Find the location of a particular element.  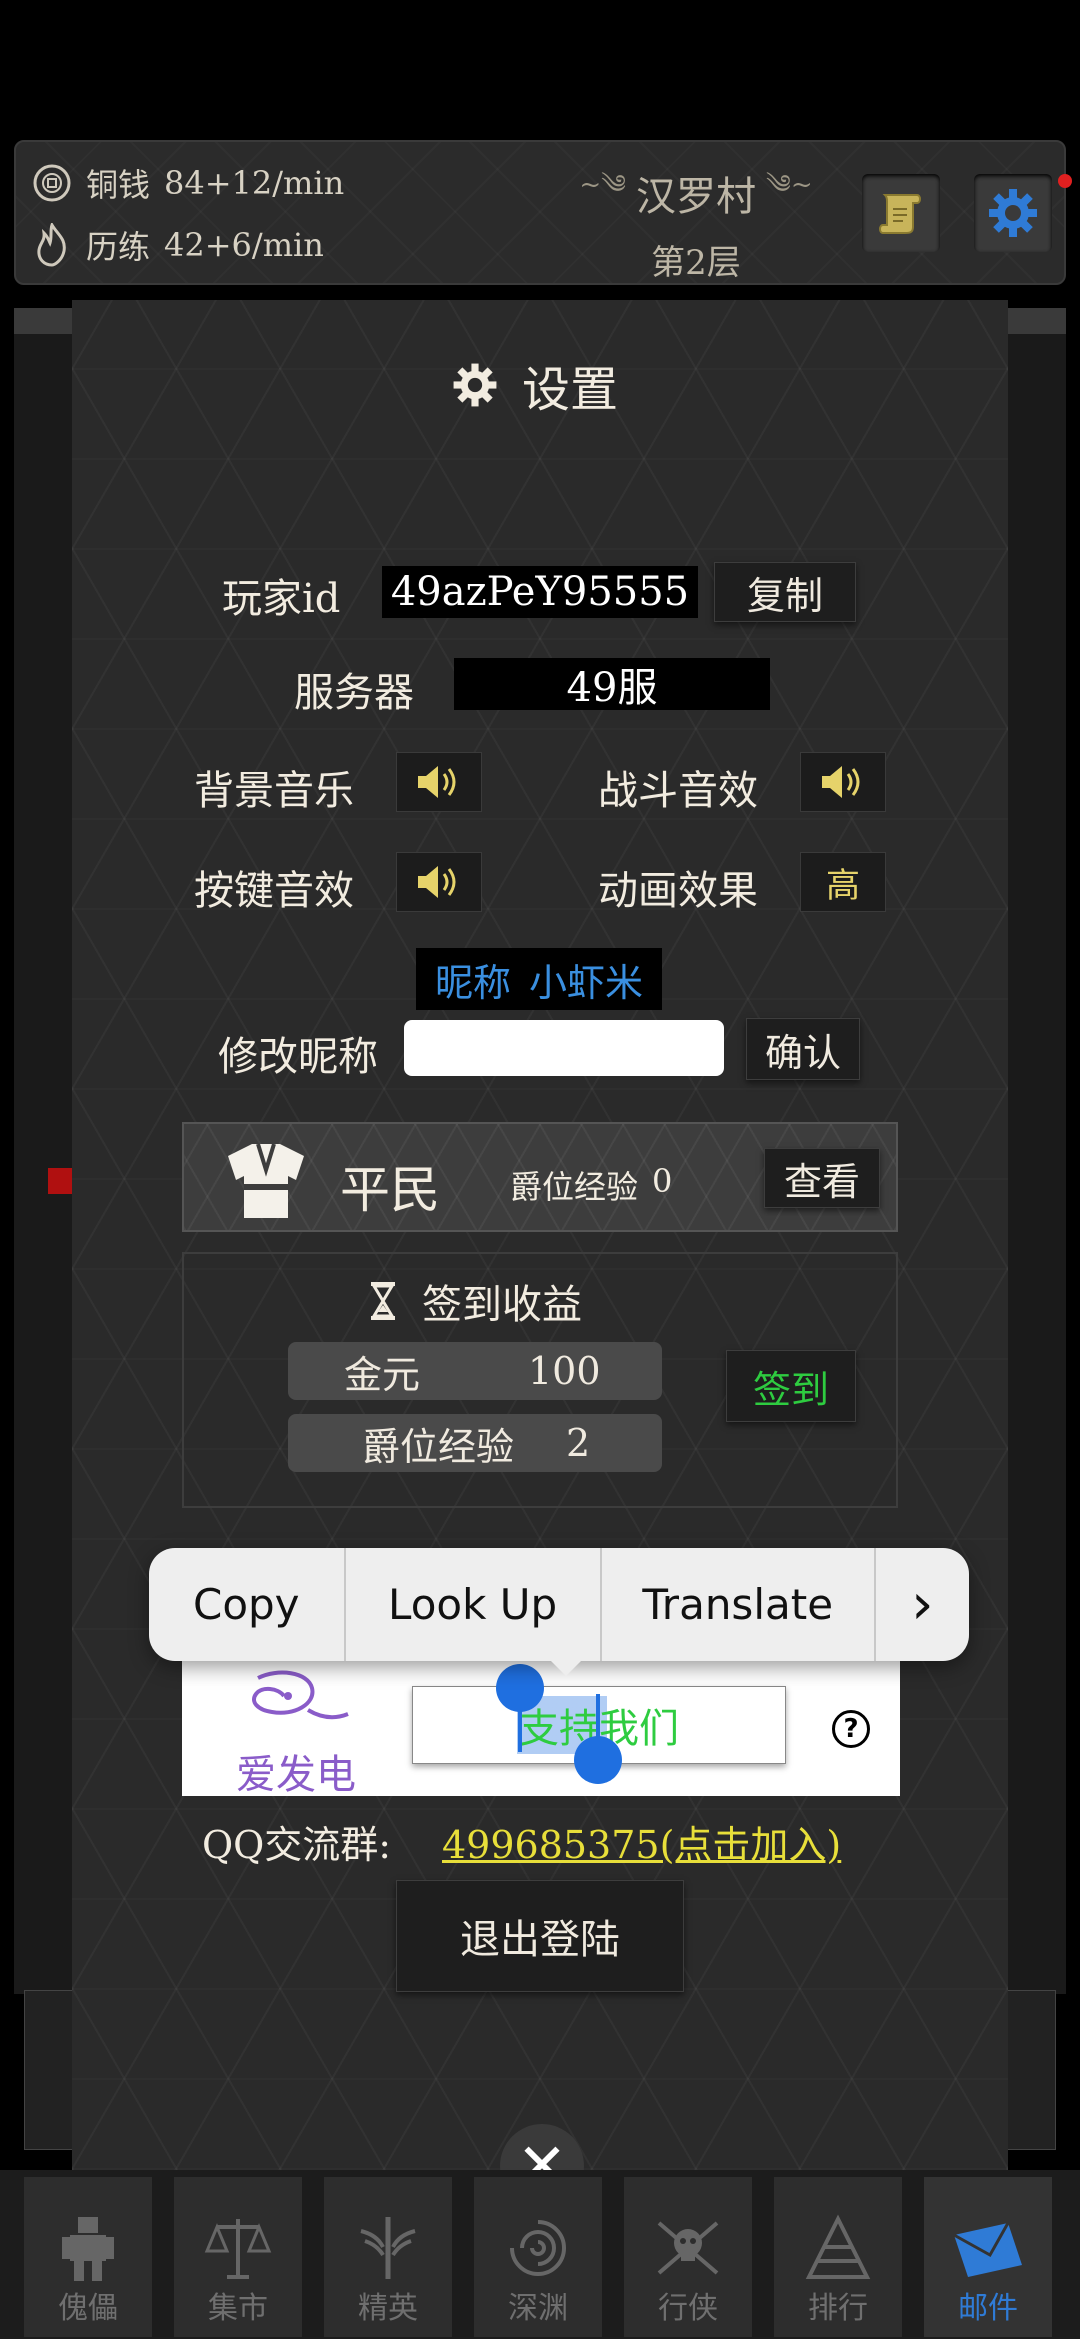

checkin-box: 签到收益 金元 100 爵位经验 2 签到 is located at coordinates (540, 1380).